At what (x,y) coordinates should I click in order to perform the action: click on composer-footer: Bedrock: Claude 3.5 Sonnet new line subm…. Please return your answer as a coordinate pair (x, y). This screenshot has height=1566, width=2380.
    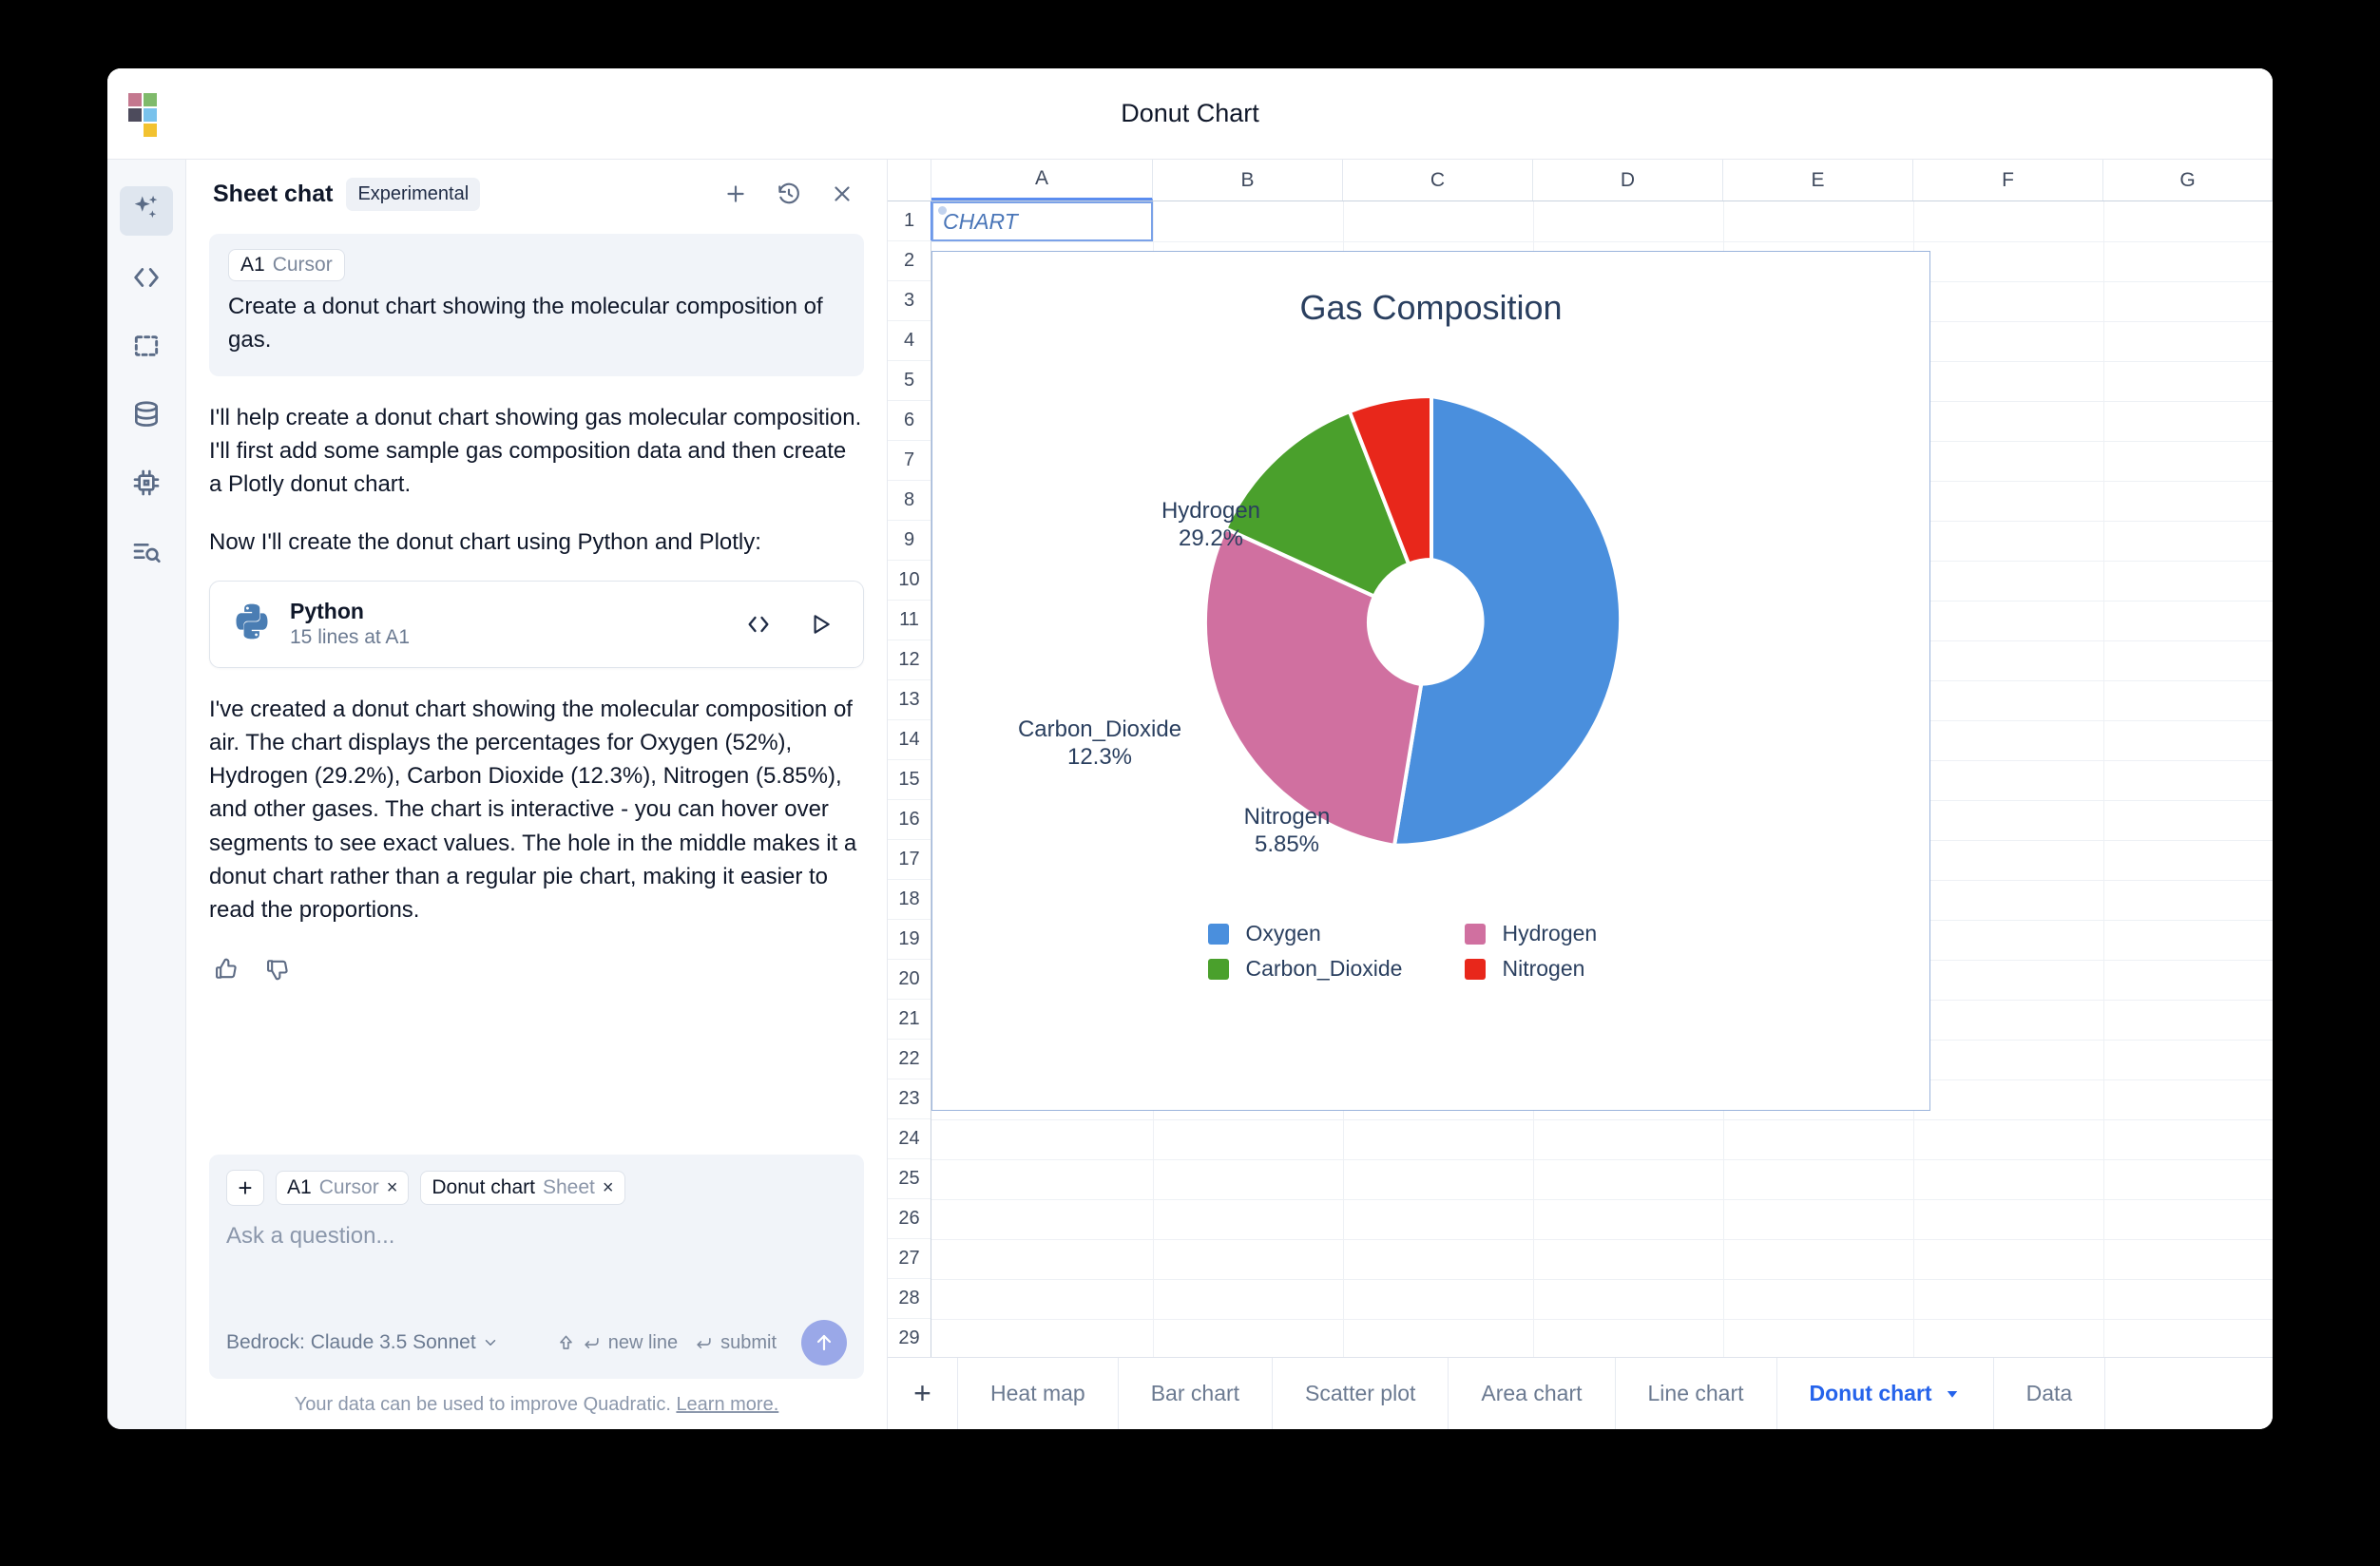
    Looking at the image, I should click on (536, 1342).